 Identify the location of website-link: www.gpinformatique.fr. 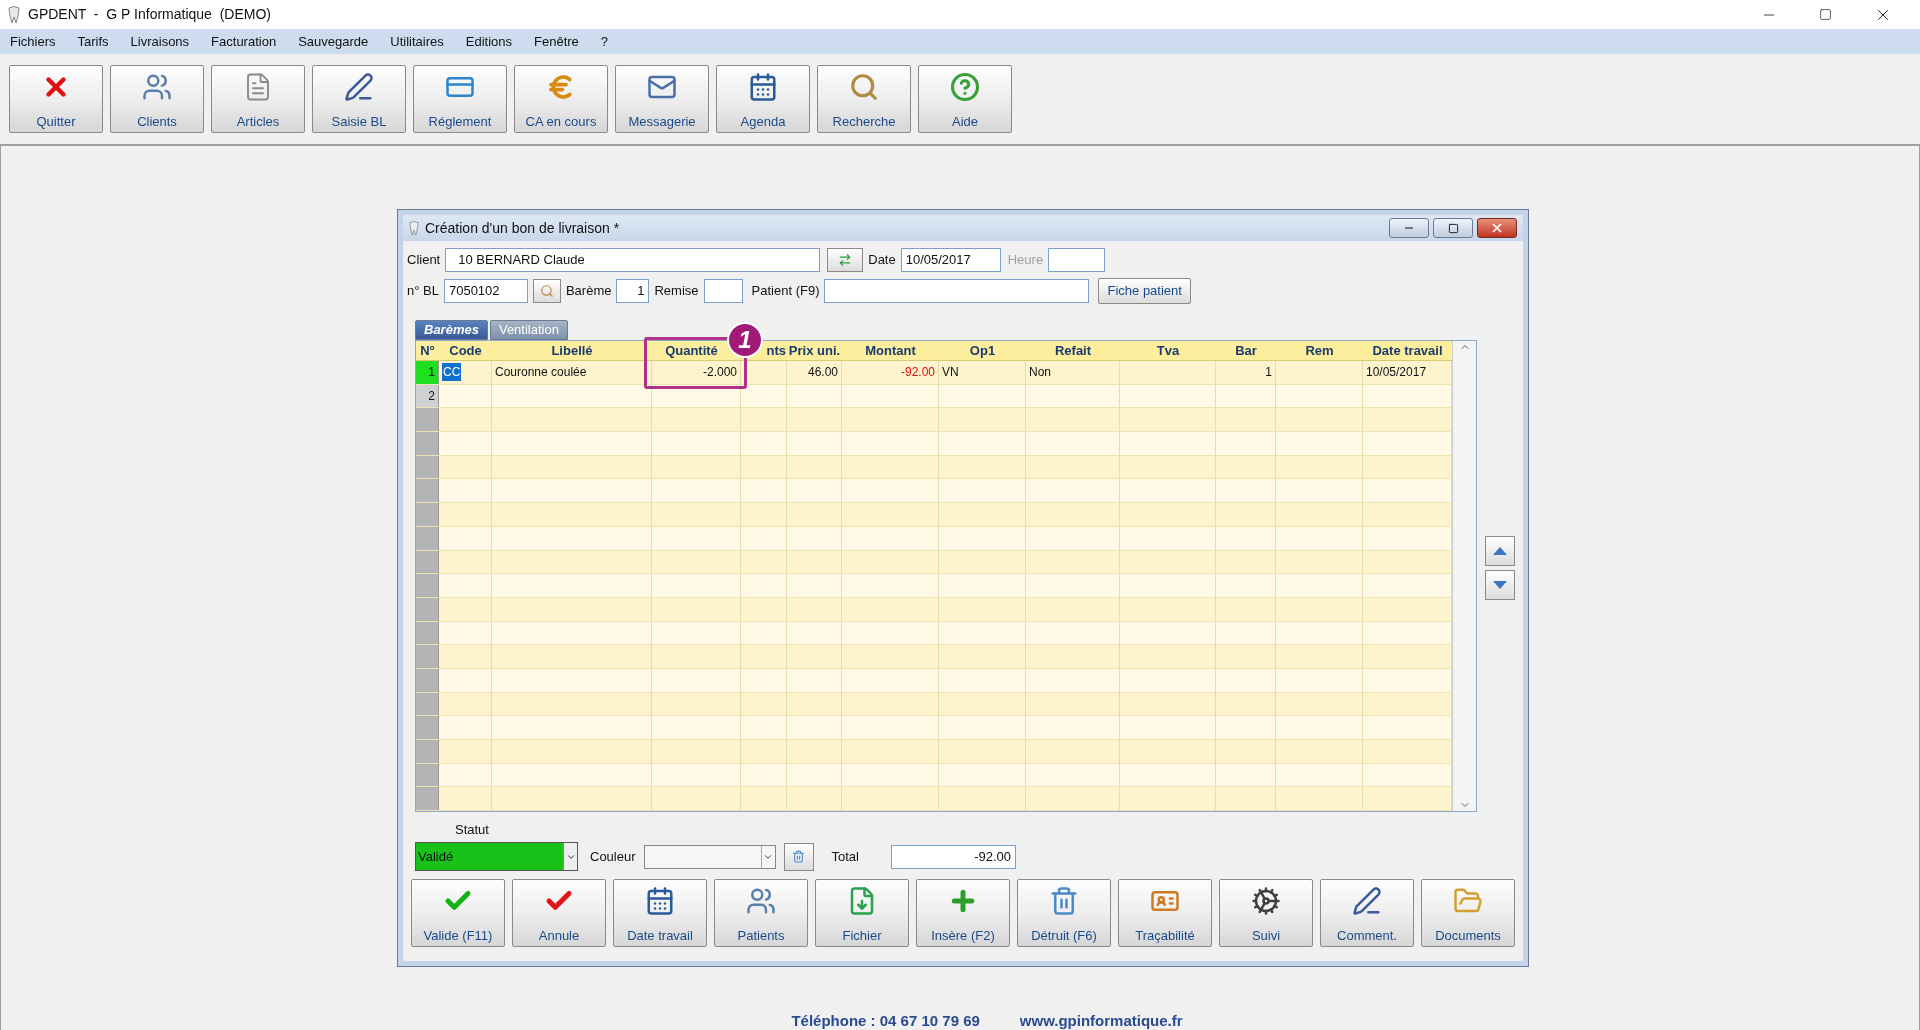
(1101, 1020).